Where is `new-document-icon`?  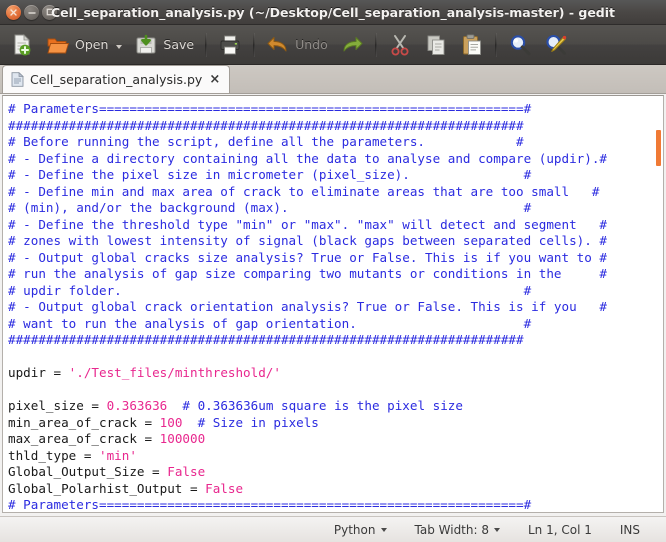
new-document-icon is located at coordinates (22, 44).